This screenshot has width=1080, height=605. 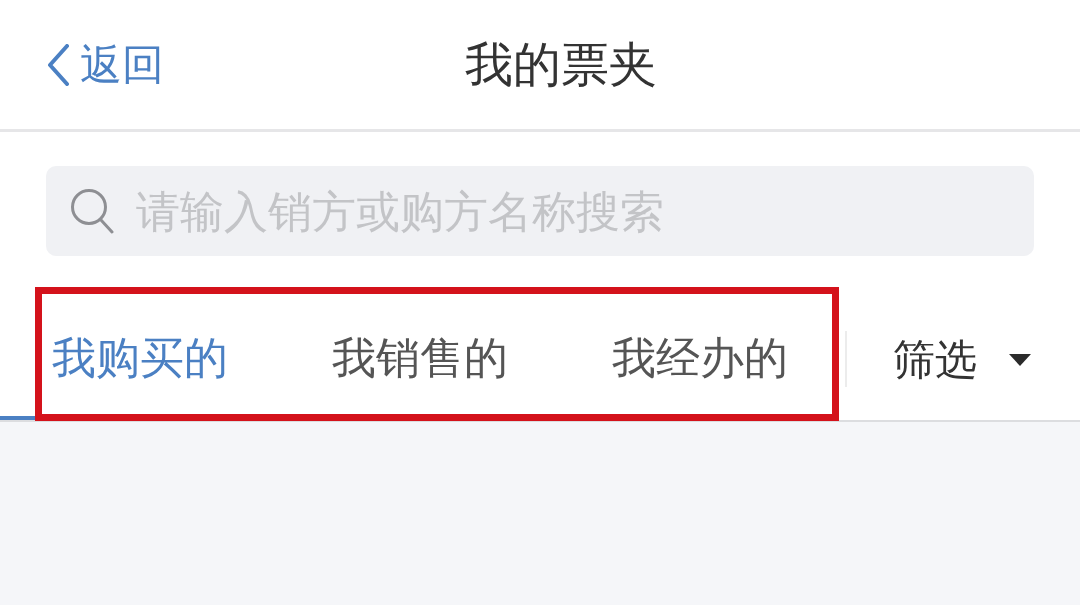 What do you see at coordinates (963, 353) in the screenshot?
I see `filter-dropdown: 筛选` at bounding box center [963, 353].